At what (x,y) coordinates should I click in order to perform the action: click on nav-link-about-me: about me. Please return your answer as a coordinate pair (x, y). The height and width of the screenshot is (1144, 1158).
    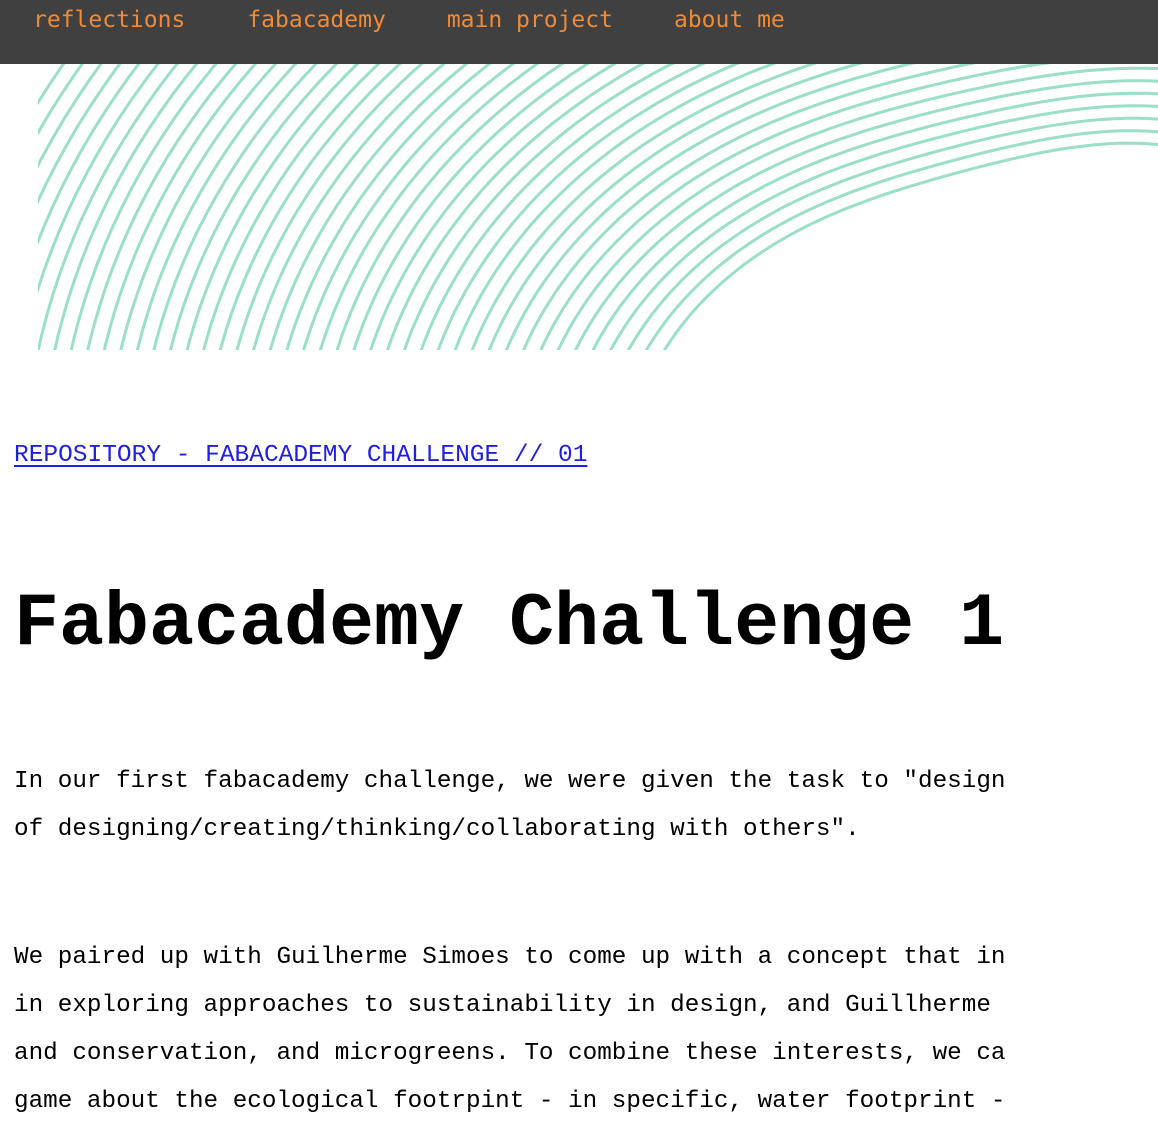
    Looking at the image, I should click on (729, 16).